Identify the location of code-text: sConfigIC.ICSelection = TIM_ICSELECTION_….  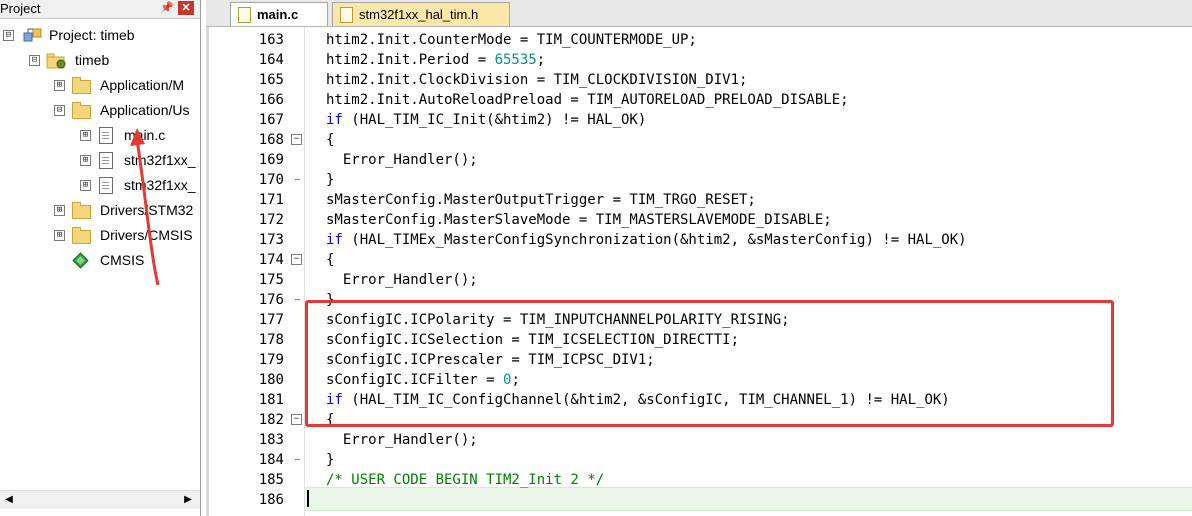
(532, 340).